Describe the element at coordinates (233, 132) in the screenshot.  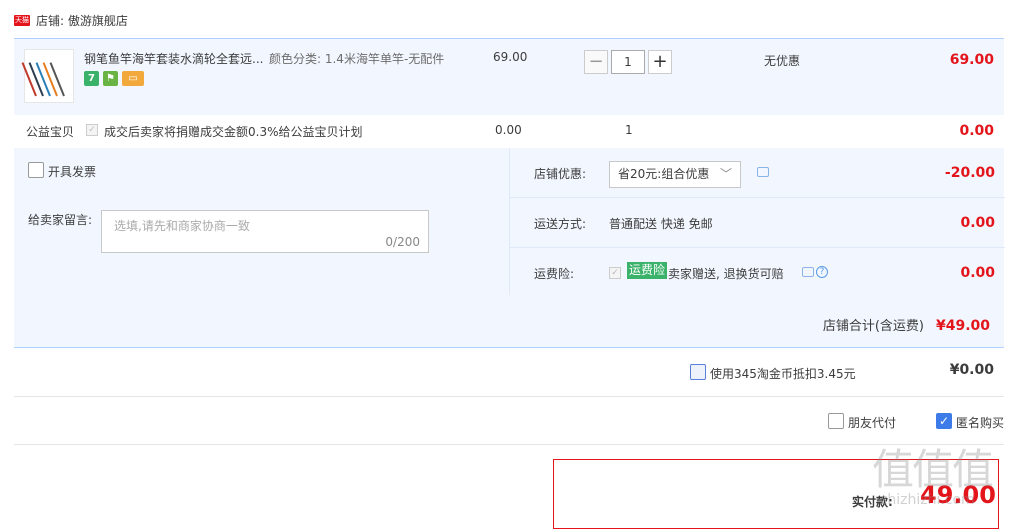
I see `charity-text: 成交后卖家将捐赠成交金额0.3%给公益宝贝计划` at that location.